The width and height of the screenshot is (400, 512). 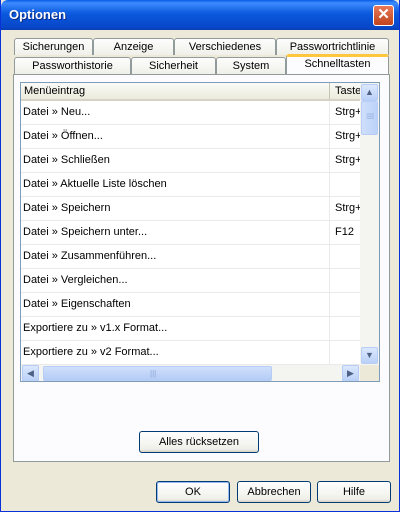 I want to click on arrow-left-icon: ◀, so click(x=30, y=373).